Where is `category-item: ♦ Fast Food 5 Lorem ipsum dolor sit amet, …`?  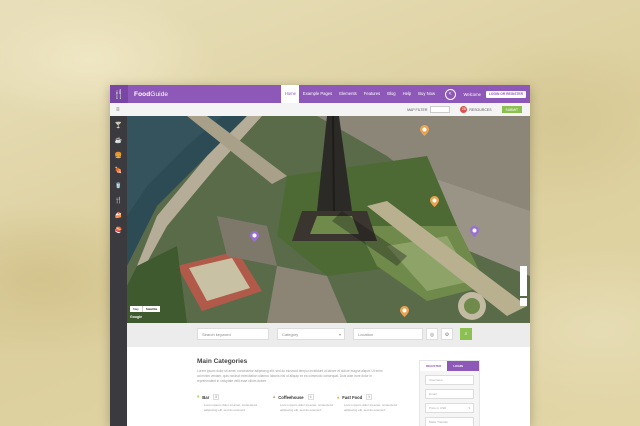 category-item: ♦ Fast Food 5 Lorem ipsum dolor sit amet, … is located at coordinates (372, 403).